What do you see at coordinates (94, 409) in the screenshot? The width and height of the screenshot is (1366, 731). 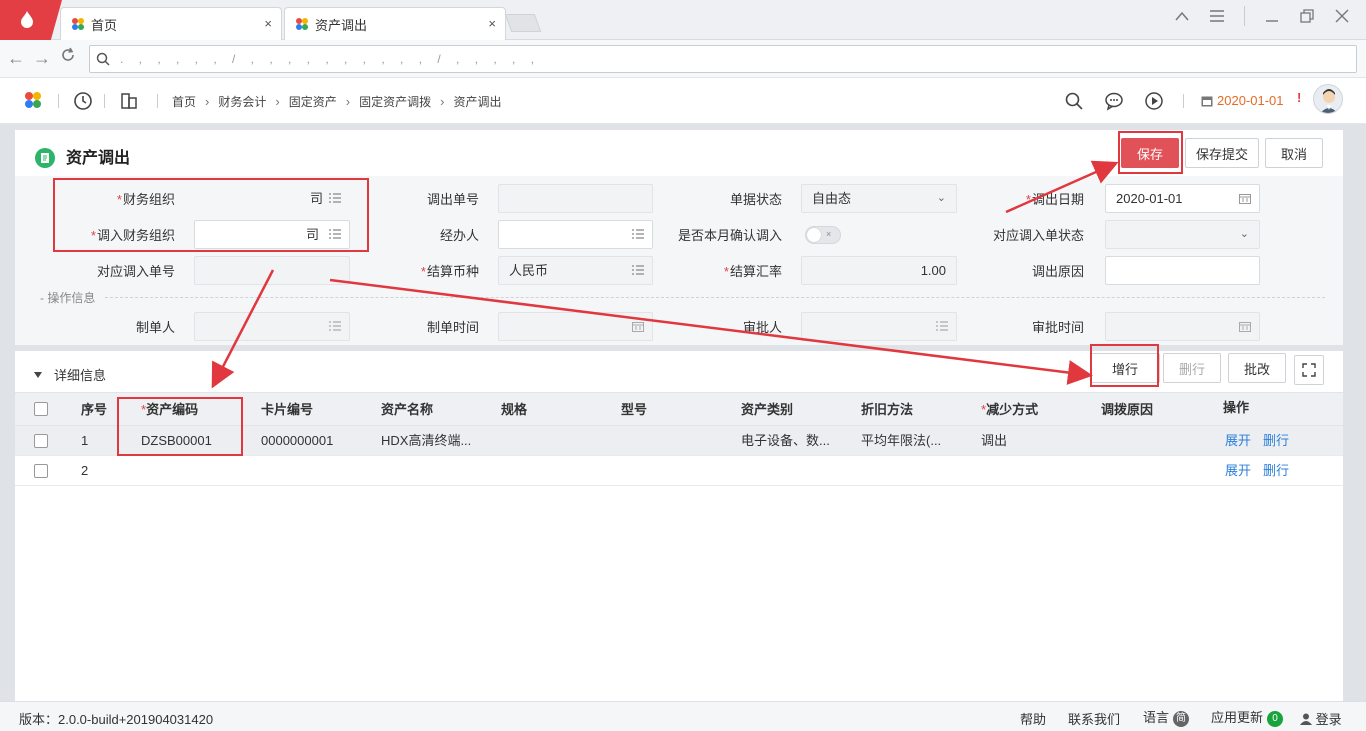 I see `col-header: 序号` at bounding box center [94, 409].